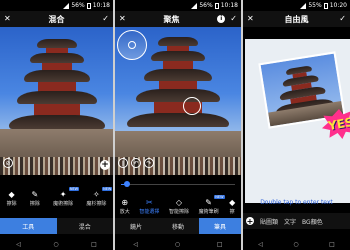 Image resolution: width=350 pixels, height=250 pixels. I want to click on battery-percent: 55%, so click(315, 5).